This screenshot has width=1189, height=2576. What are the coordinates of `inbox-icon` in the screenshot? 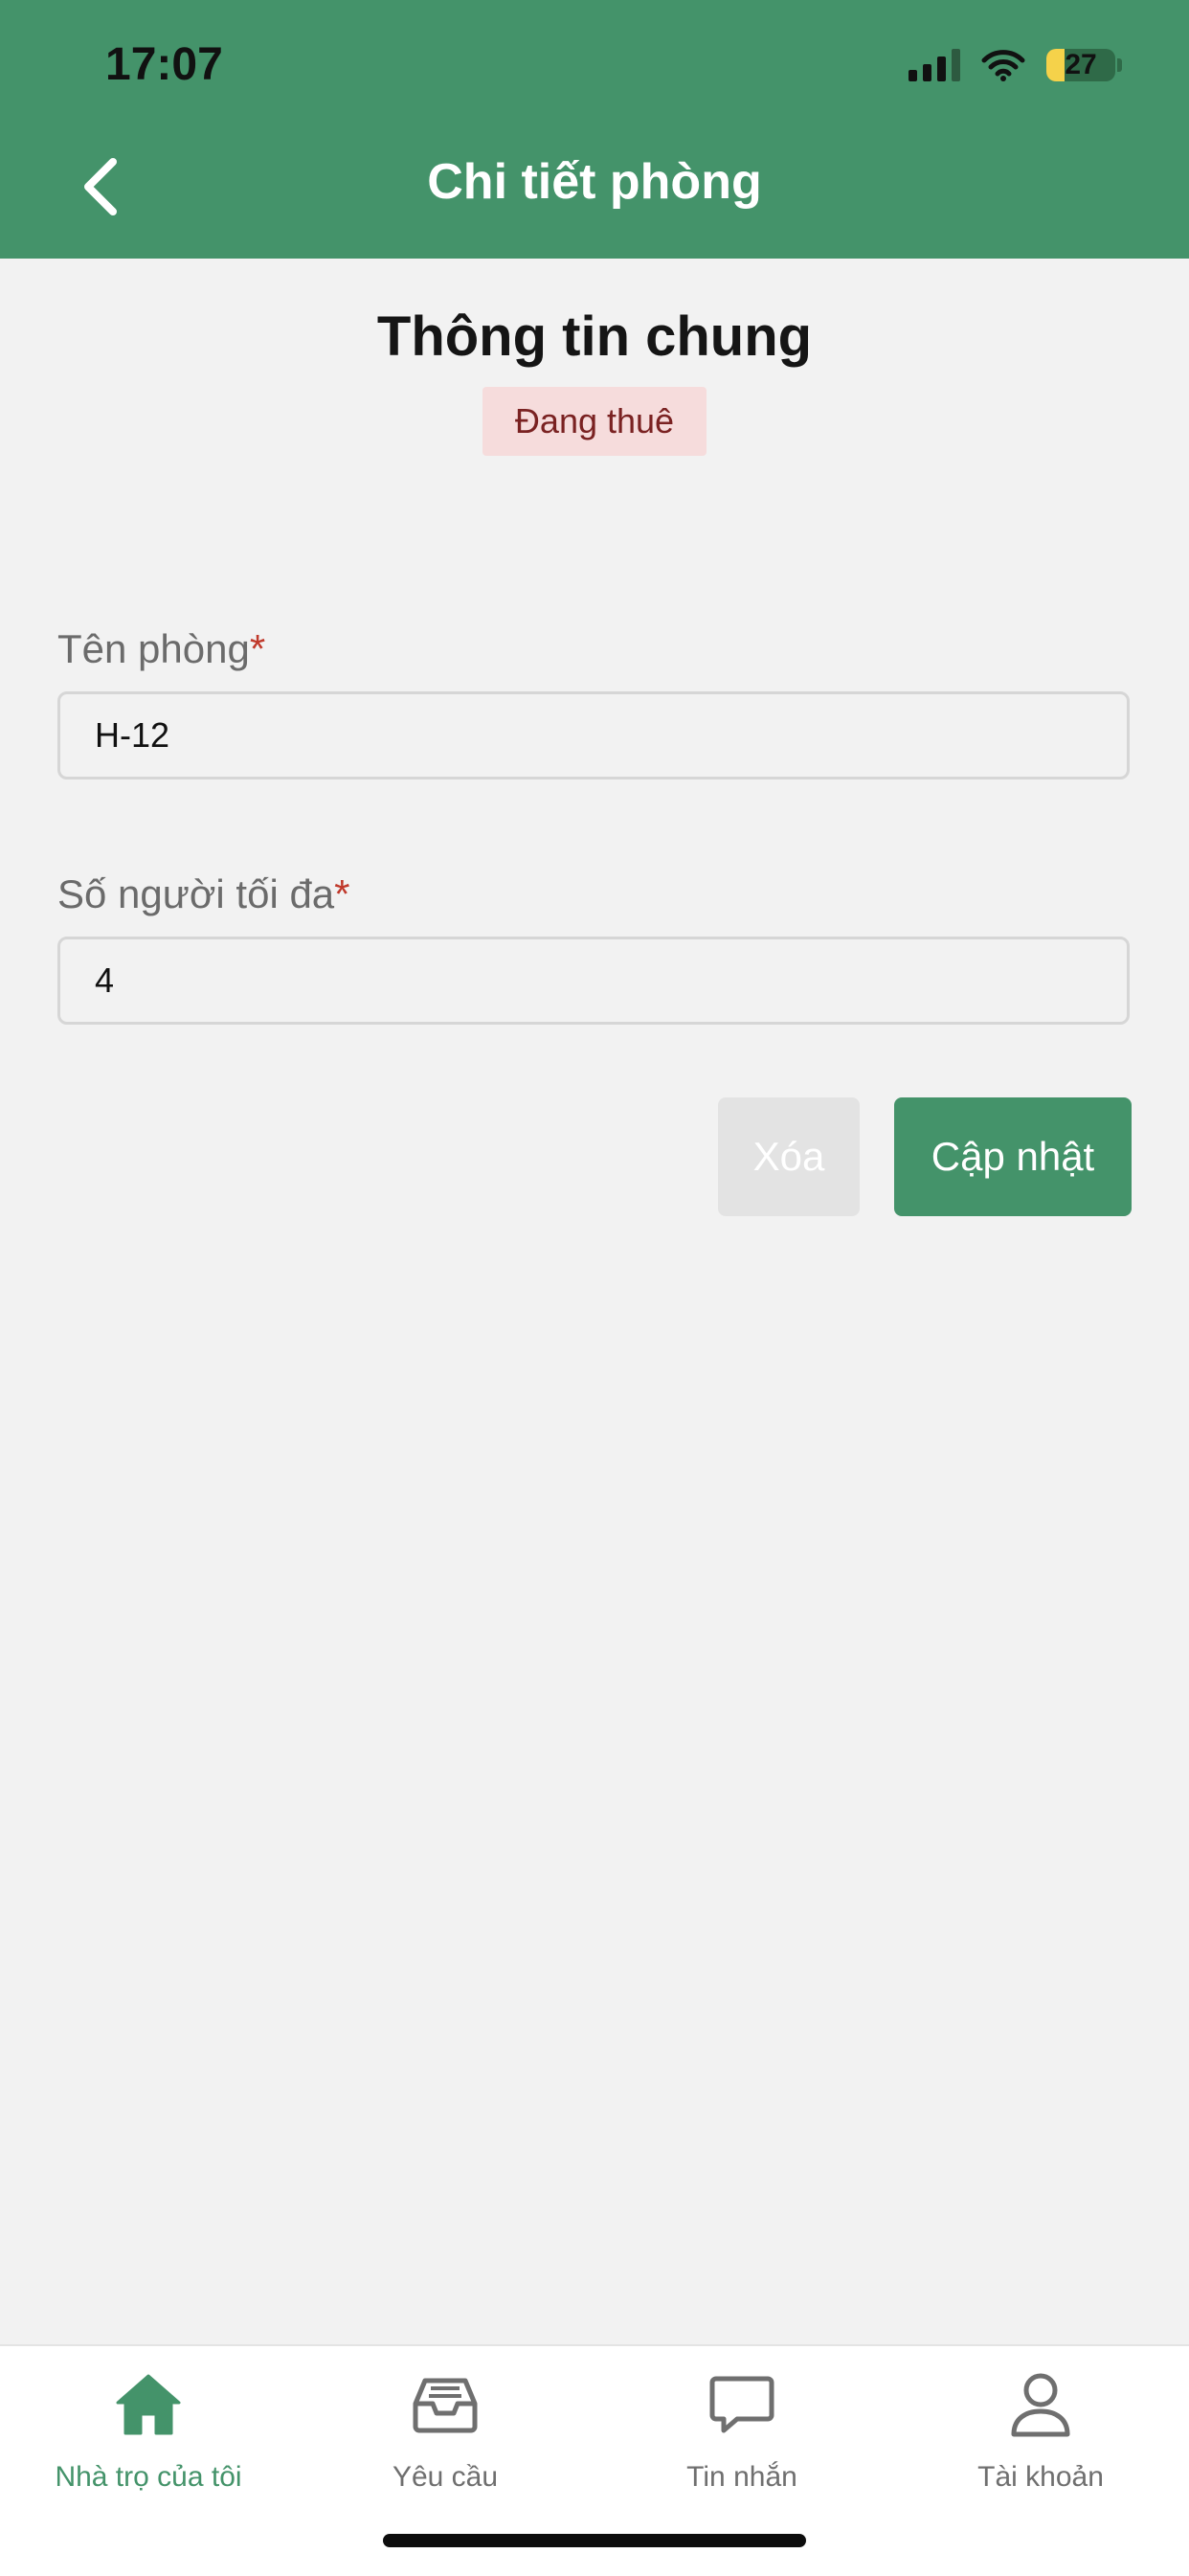 It's located at (445, 2405).